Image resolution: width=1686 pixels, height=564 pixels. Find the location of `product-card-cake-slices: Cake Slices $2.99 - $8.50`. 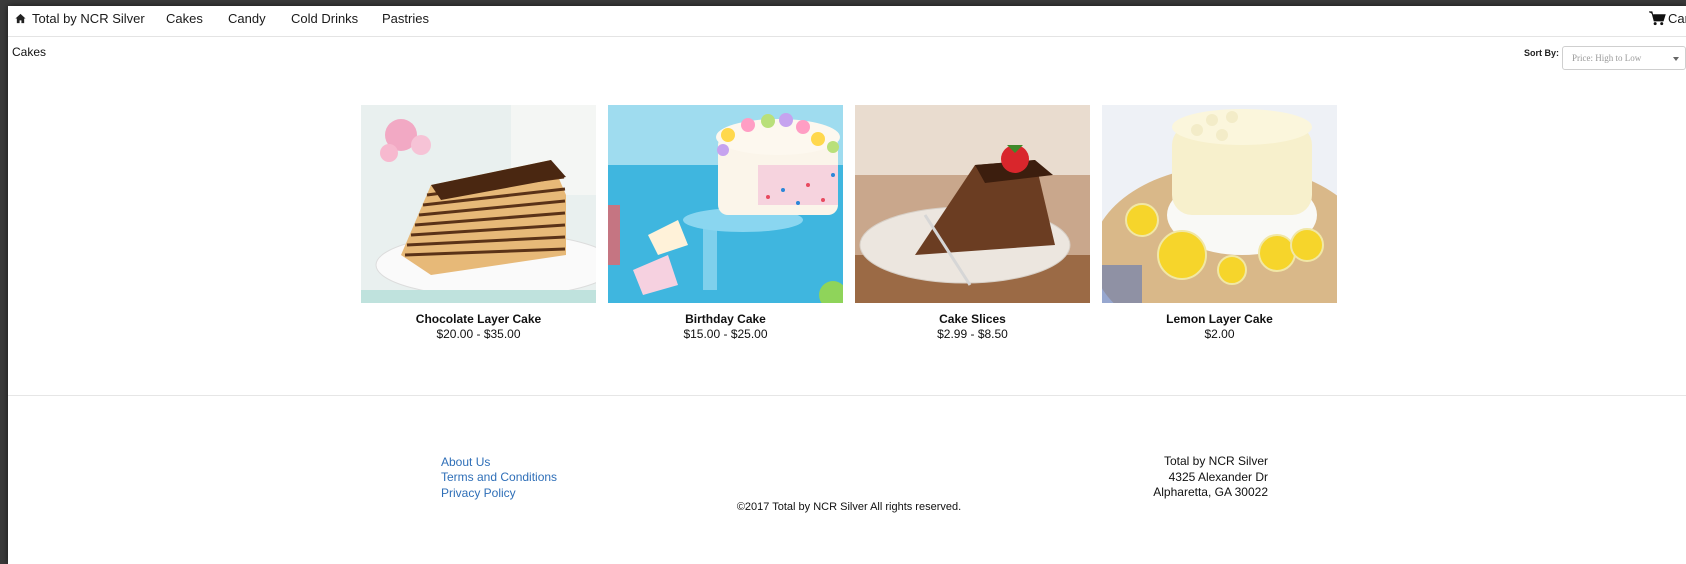

product-card-cake-slices: Cake Slices $2.99 - $8.50 is located at coordinates (972, 223).